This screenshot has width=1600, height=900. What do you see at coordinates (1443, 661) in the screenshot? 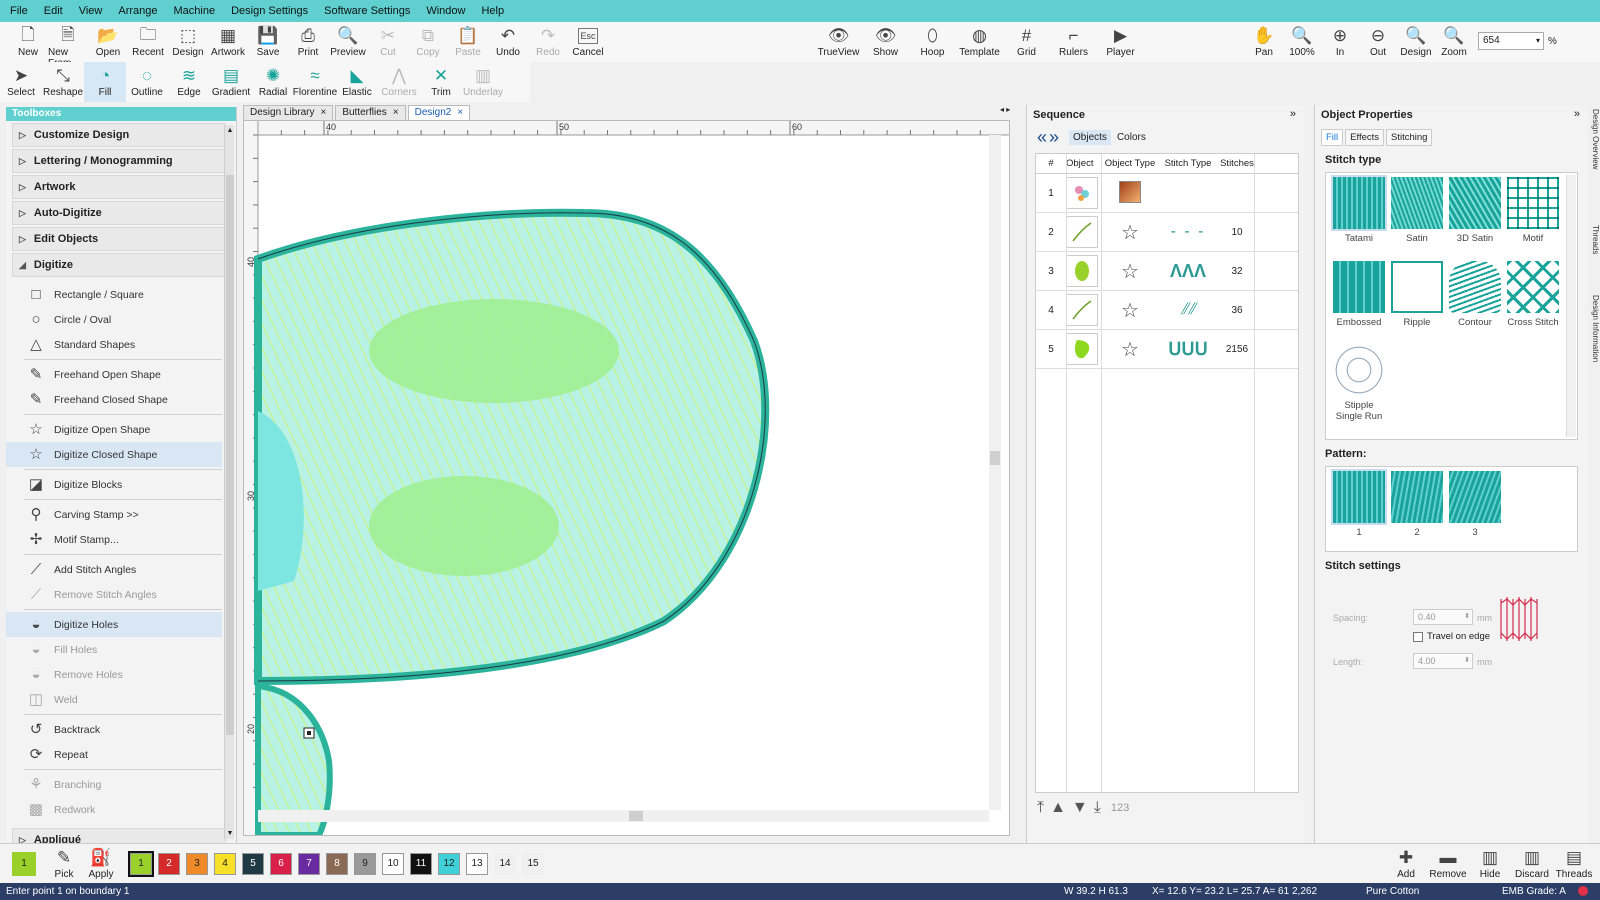
I see `length-input: 4.00 ⬍` at bounding box center [1443, 661].